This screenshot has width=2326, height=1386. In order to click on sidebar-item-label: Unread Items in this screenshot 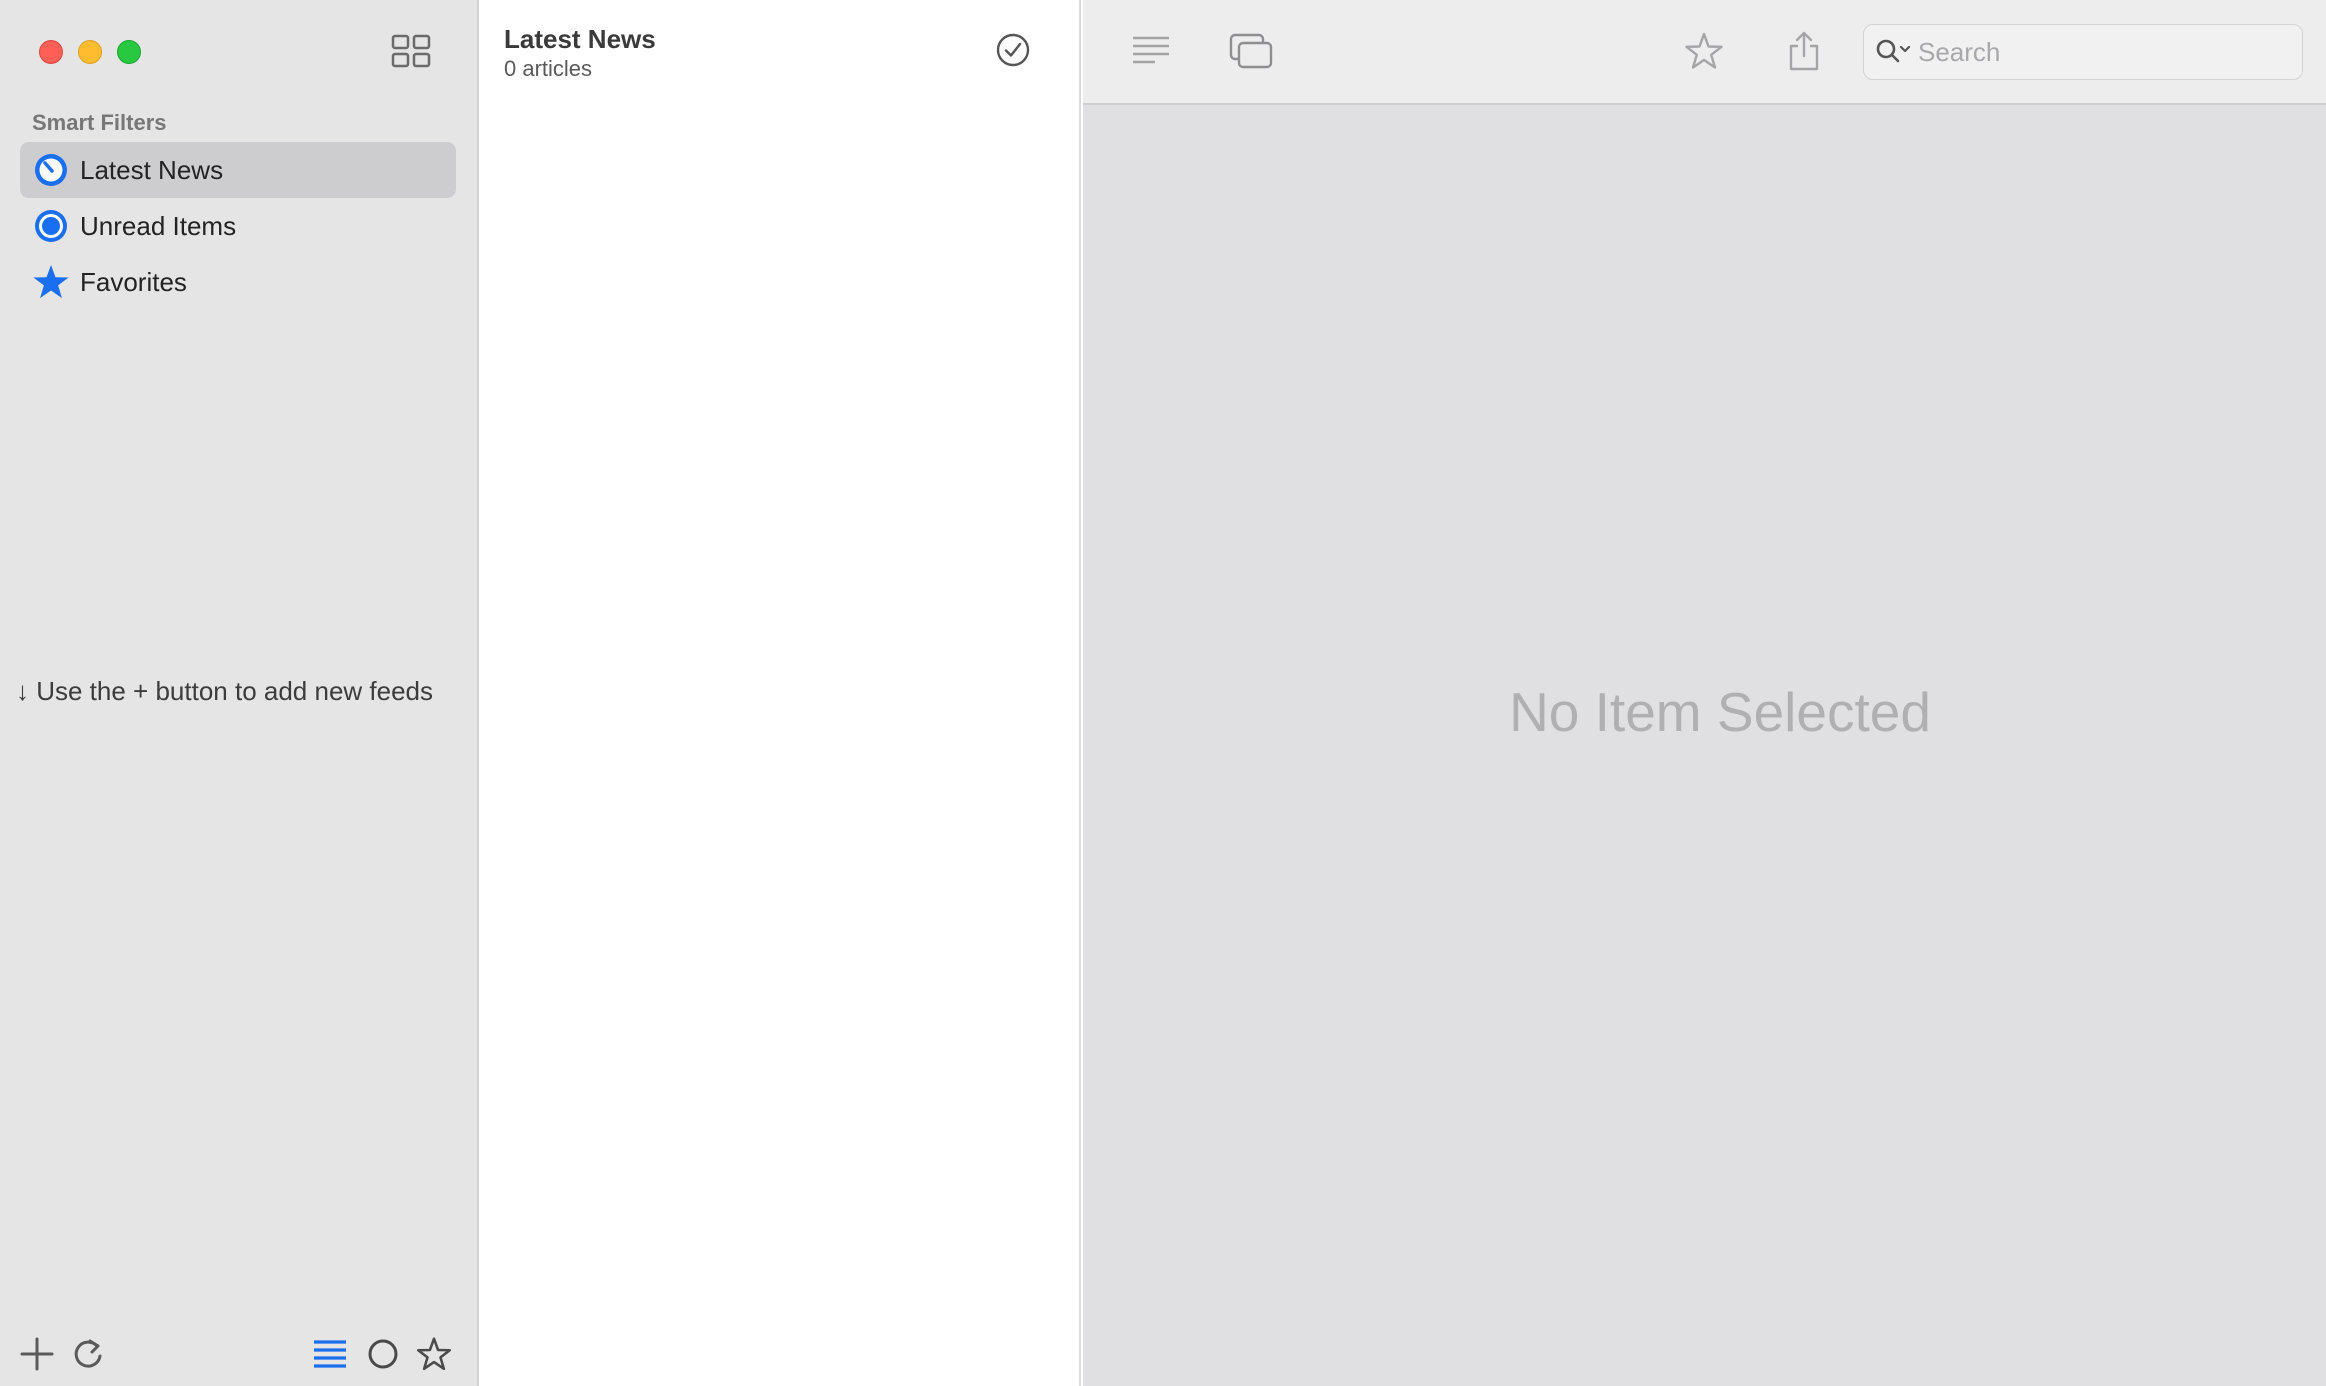, I will do `click(158, 225)`.